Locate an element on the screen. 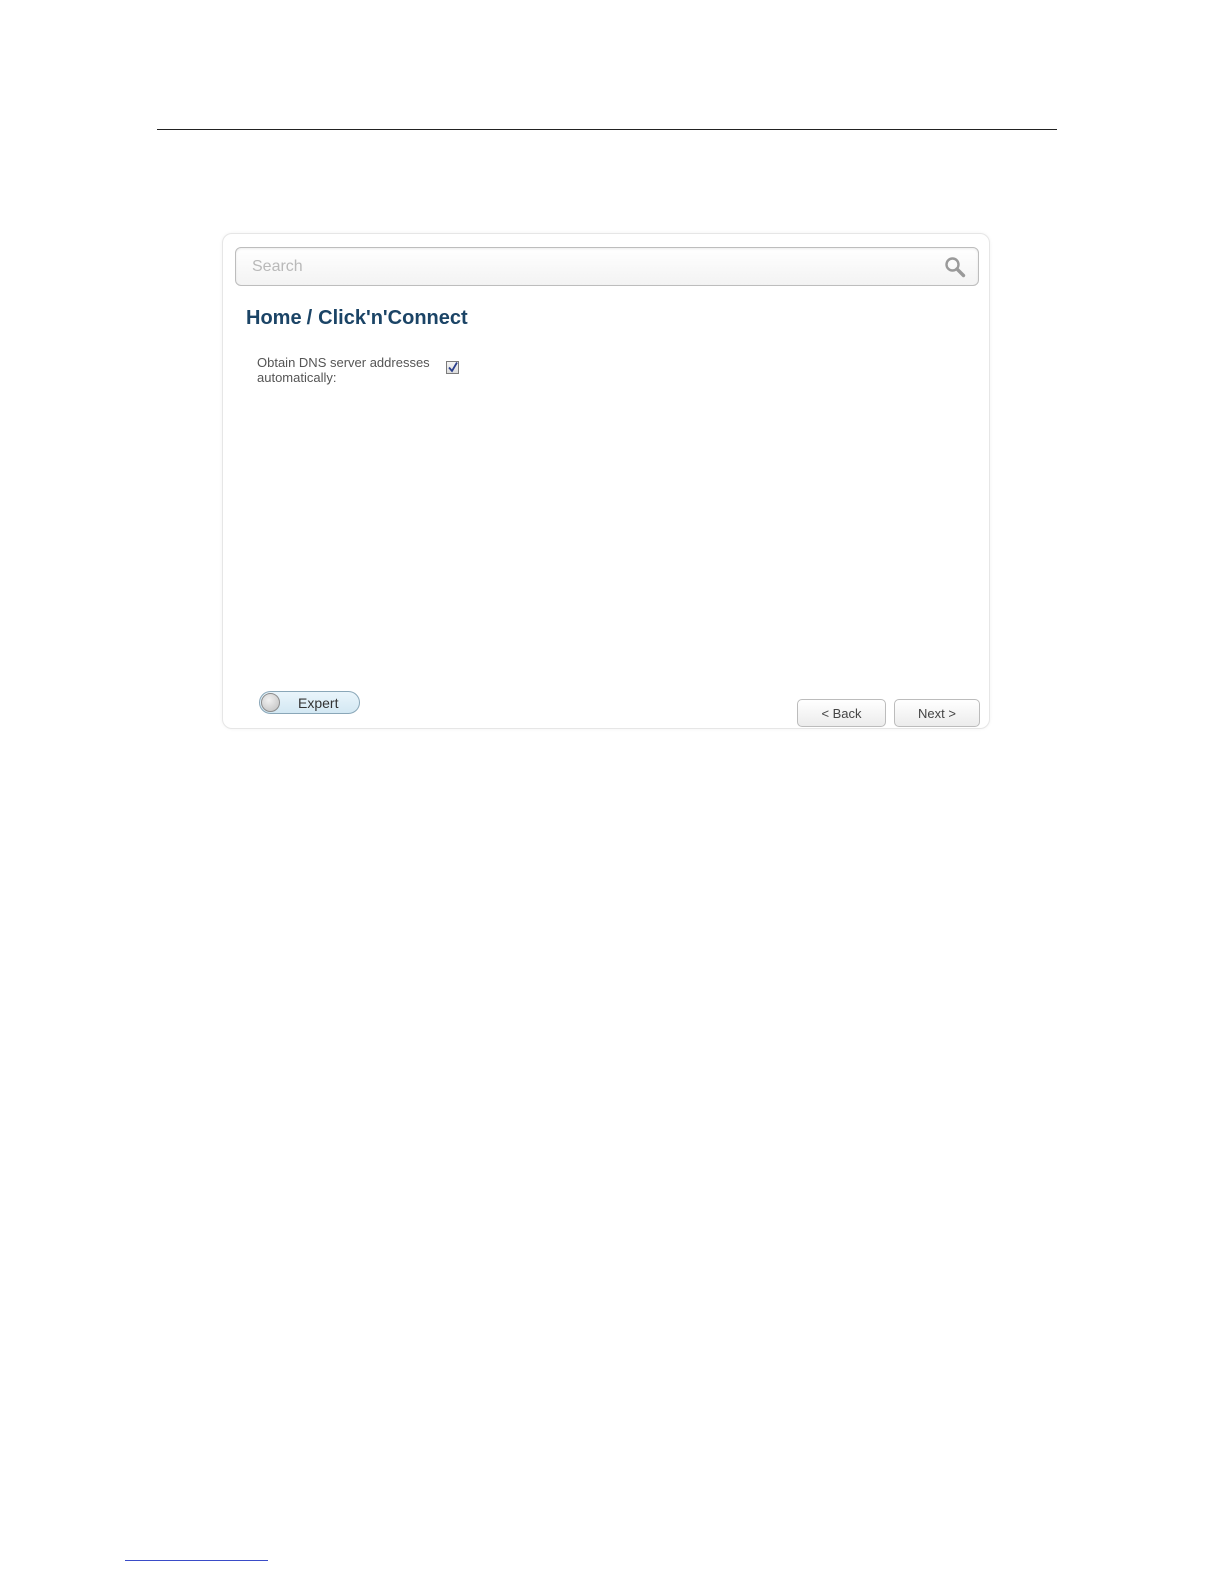 The height and width of the screenshot is (1584, 1224). toggle-knob is located at coordinates (270, 702).